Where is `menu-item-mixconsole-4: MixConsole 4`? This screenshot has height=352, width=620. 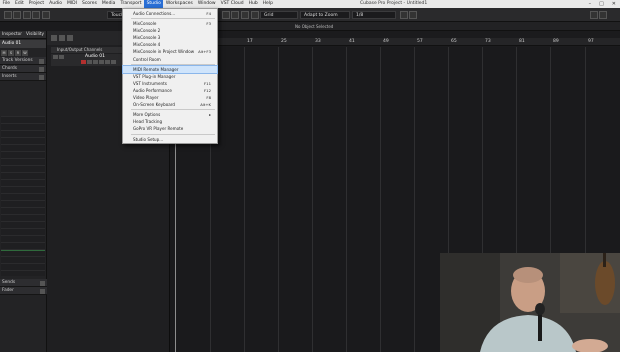
menu-item-mixconsole-4: MixConsole 4 is located at coordinates (170, 44).